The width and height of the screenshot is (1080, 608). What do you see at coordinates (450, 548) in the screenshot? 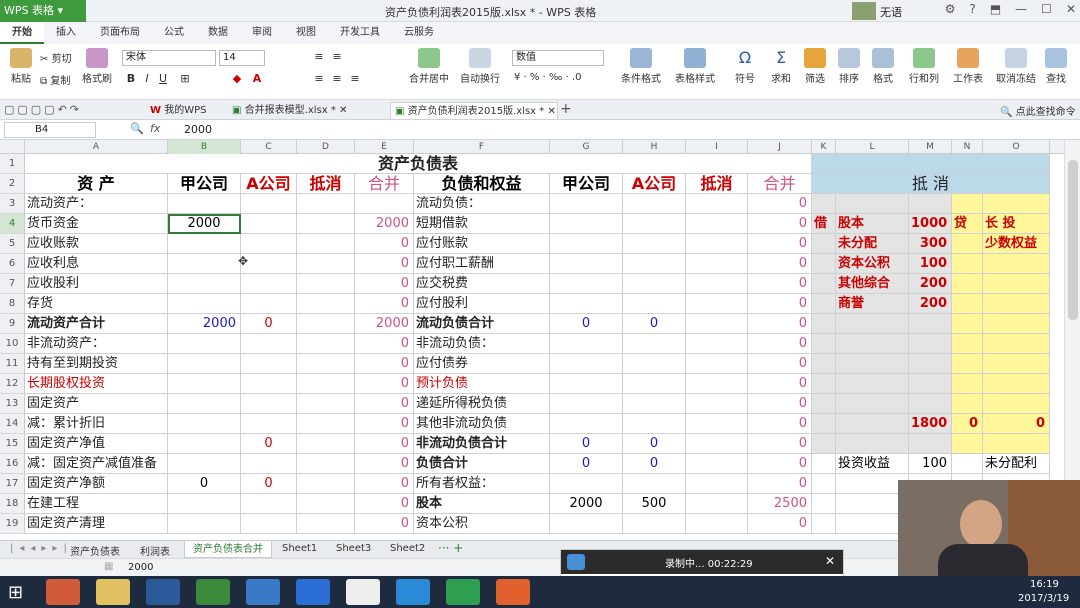
I see `add-sheet-icon: ··· +` at bounding box center [450, 548].